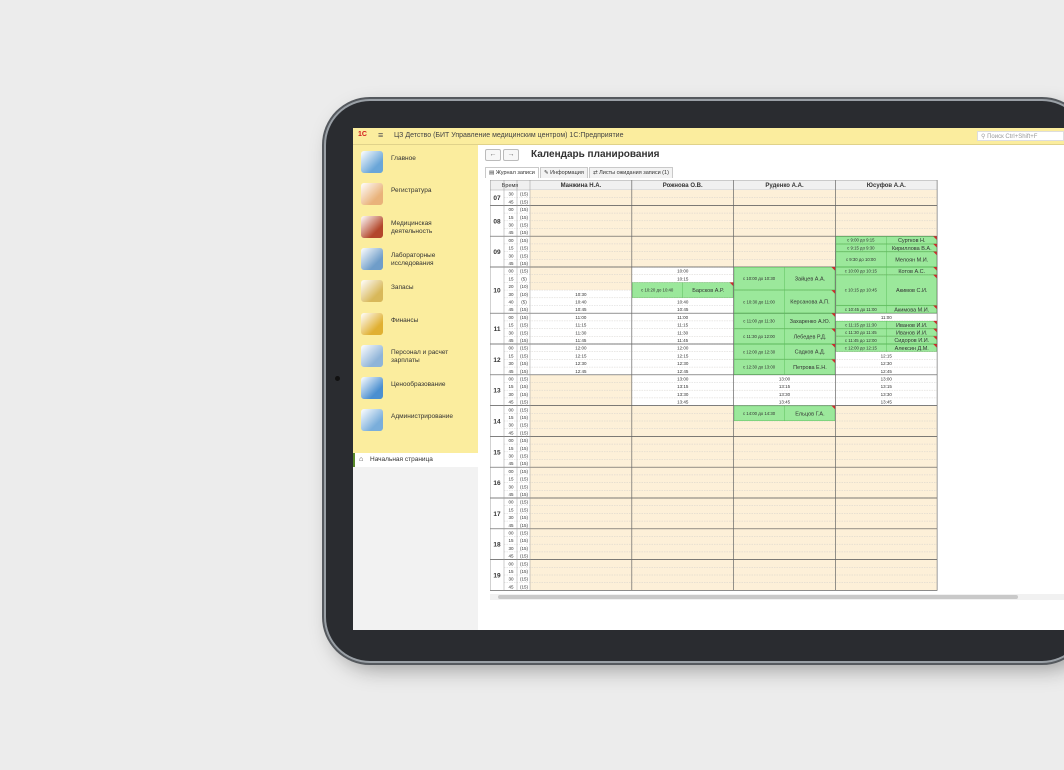 This screenshot has width=1064, height=770. I want to click on free-slot-time: 13:00, so click(683, 379).